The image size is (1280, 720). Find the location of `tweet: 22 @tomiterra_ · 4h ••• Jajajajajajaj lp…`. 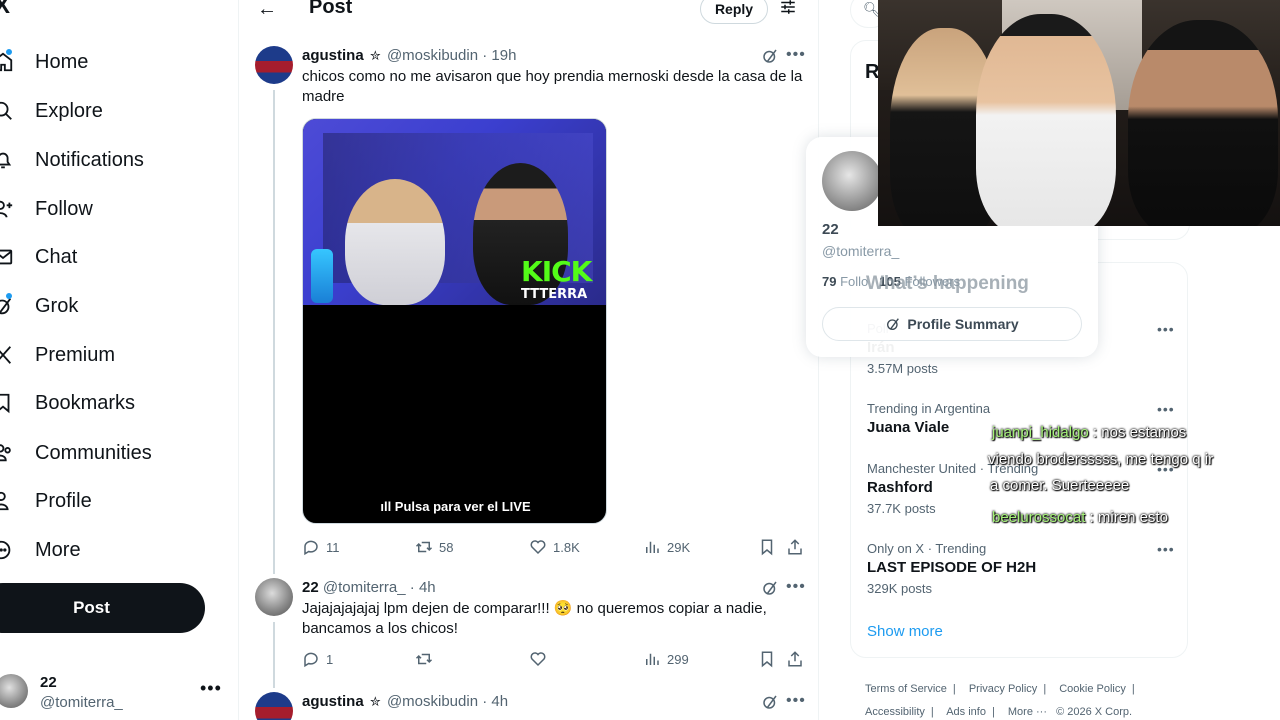

tweet: 22 @tomiterra_ · 4h ••• Jajajajajajaj lp… is located at coordinates (529, 632).